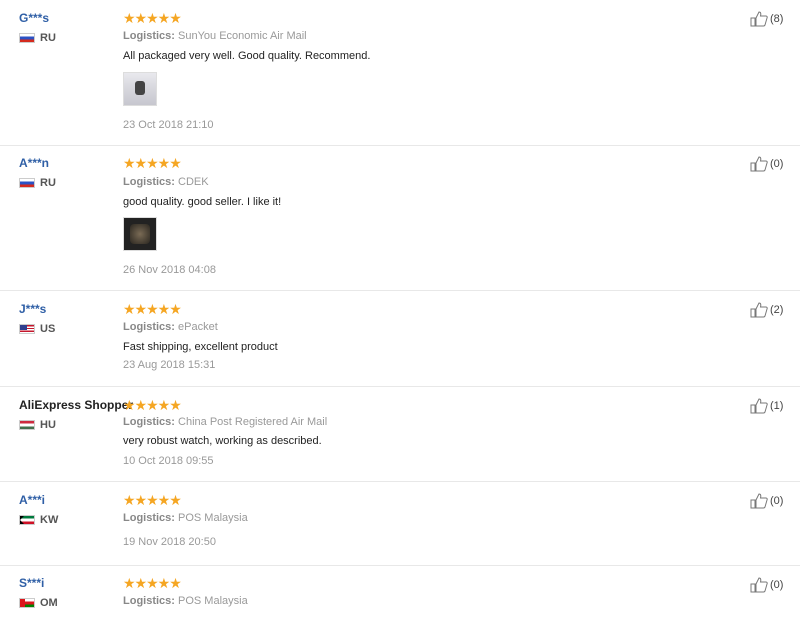  I want to click on reviewer-country: US, so click(37, 329).